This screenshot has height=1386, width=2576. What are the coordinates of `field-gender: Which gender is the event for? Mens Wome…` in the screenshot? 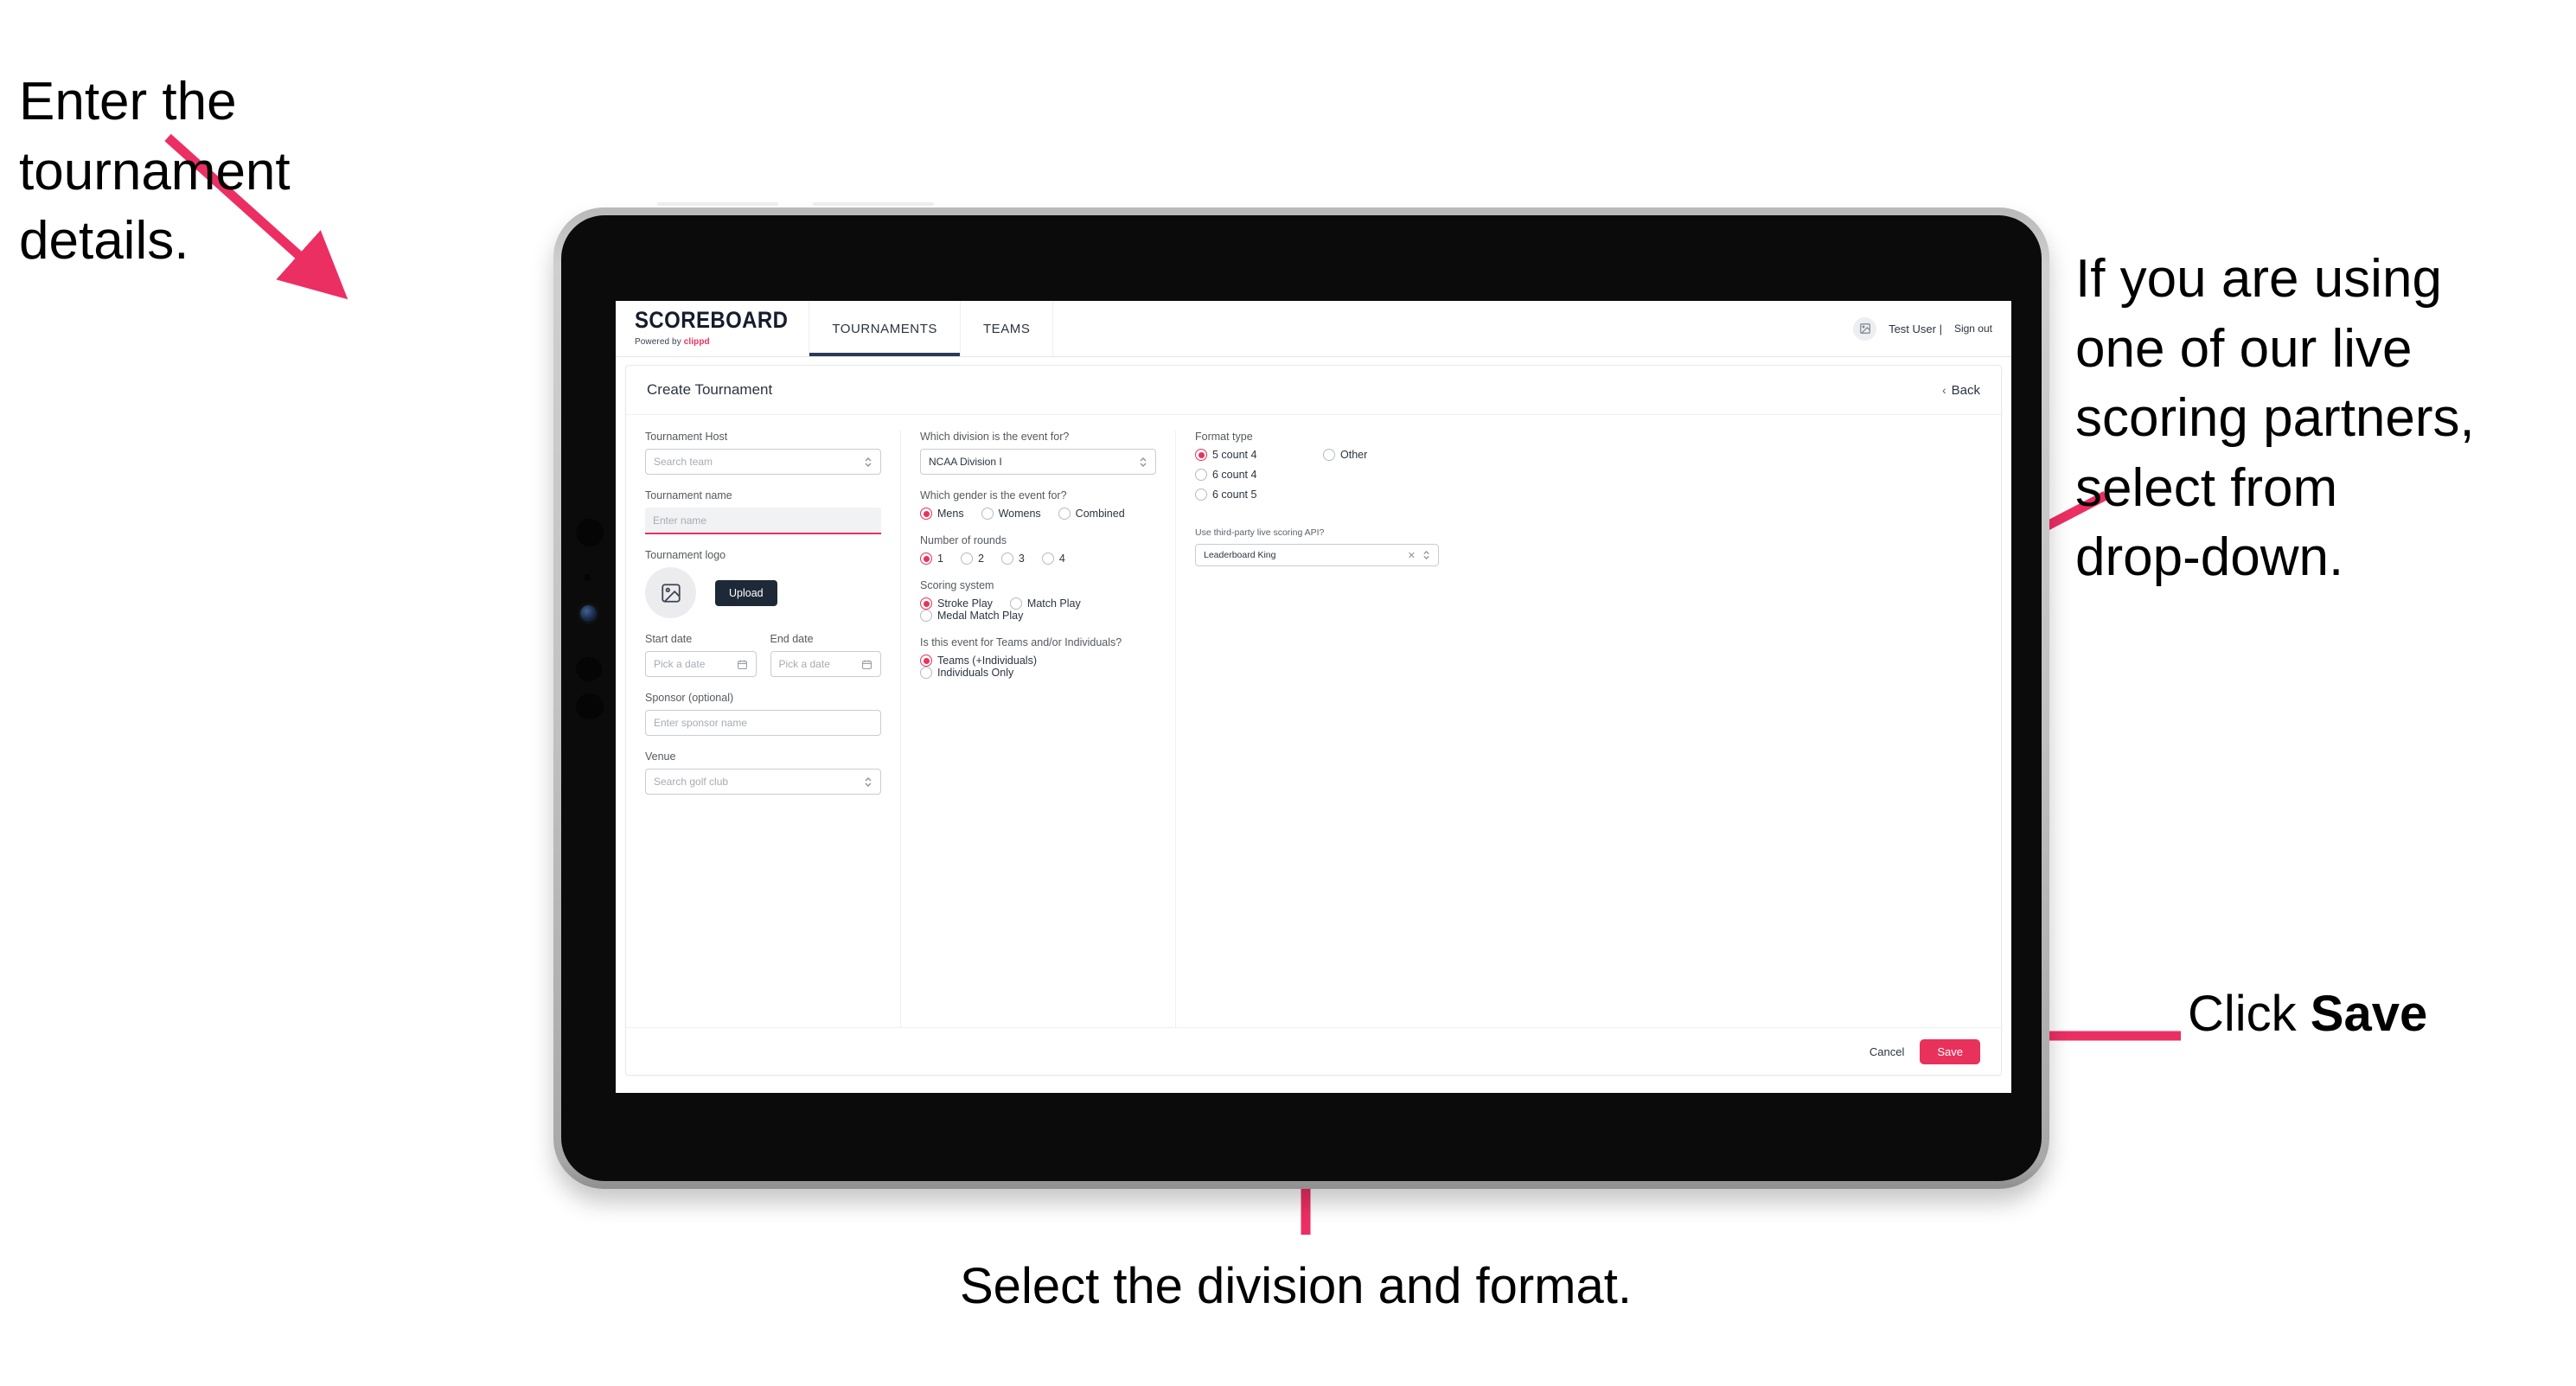 It's located at (1038, 505).